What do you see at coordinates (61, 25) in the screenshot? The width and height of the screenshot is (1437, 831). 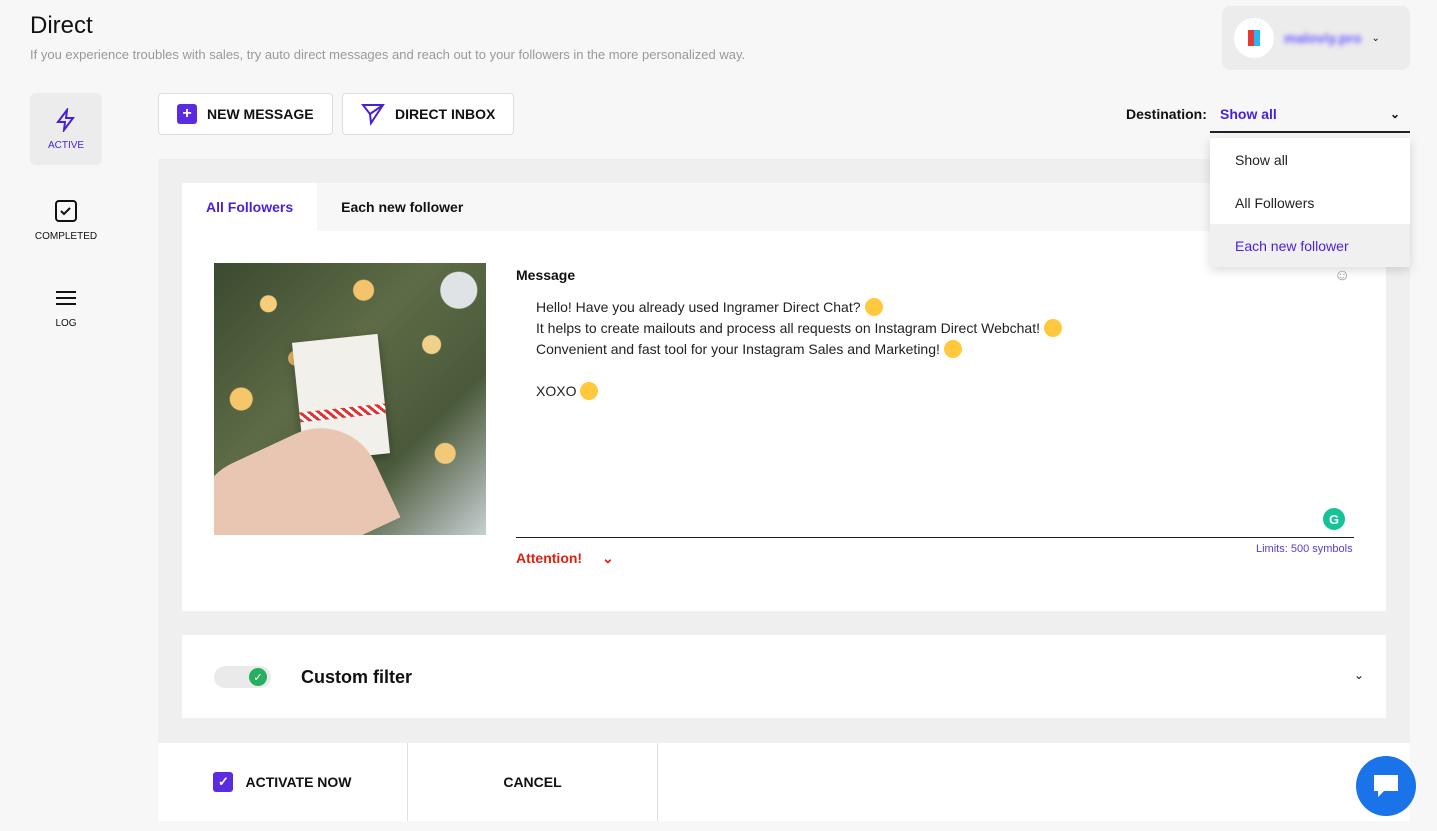 I see `page-title: Direct` at bounding box center [61, 25].